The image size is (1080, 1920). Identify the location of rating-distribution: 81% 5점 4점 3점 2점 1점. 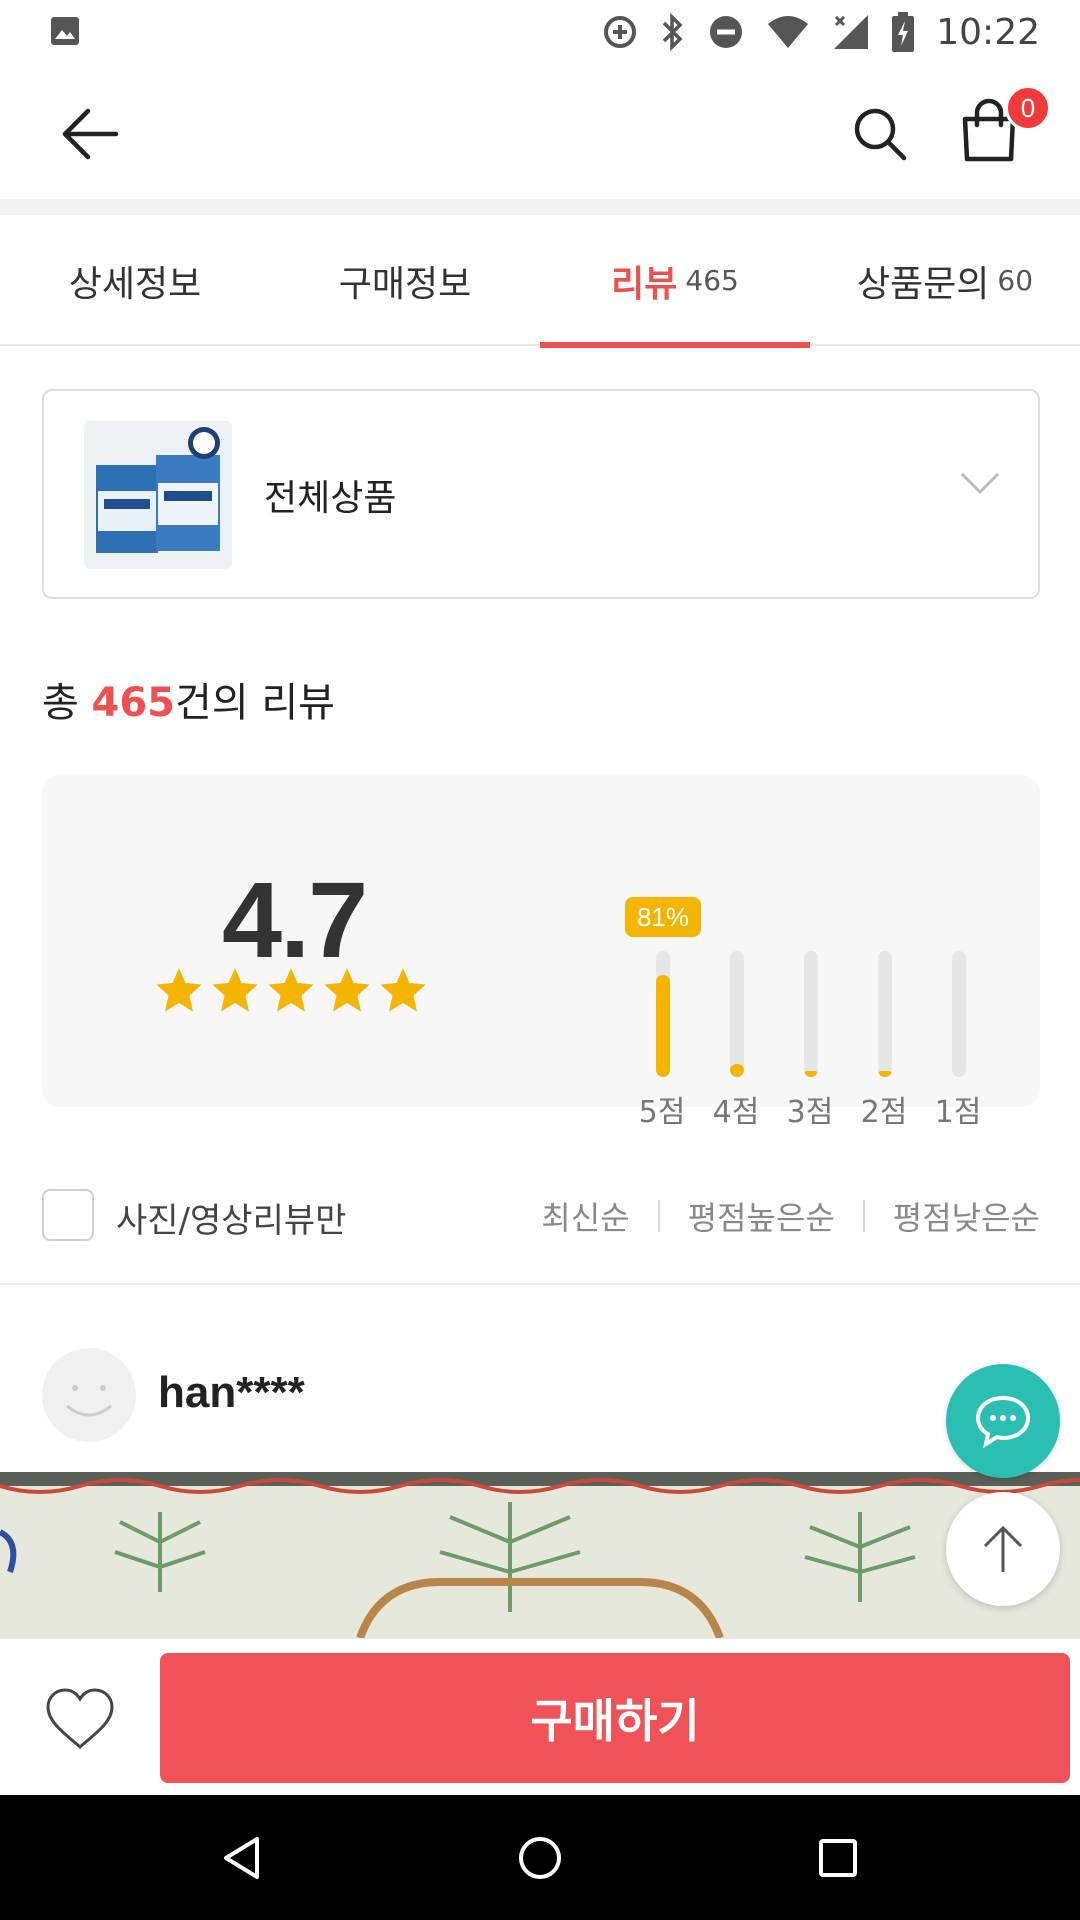
(822, 987).